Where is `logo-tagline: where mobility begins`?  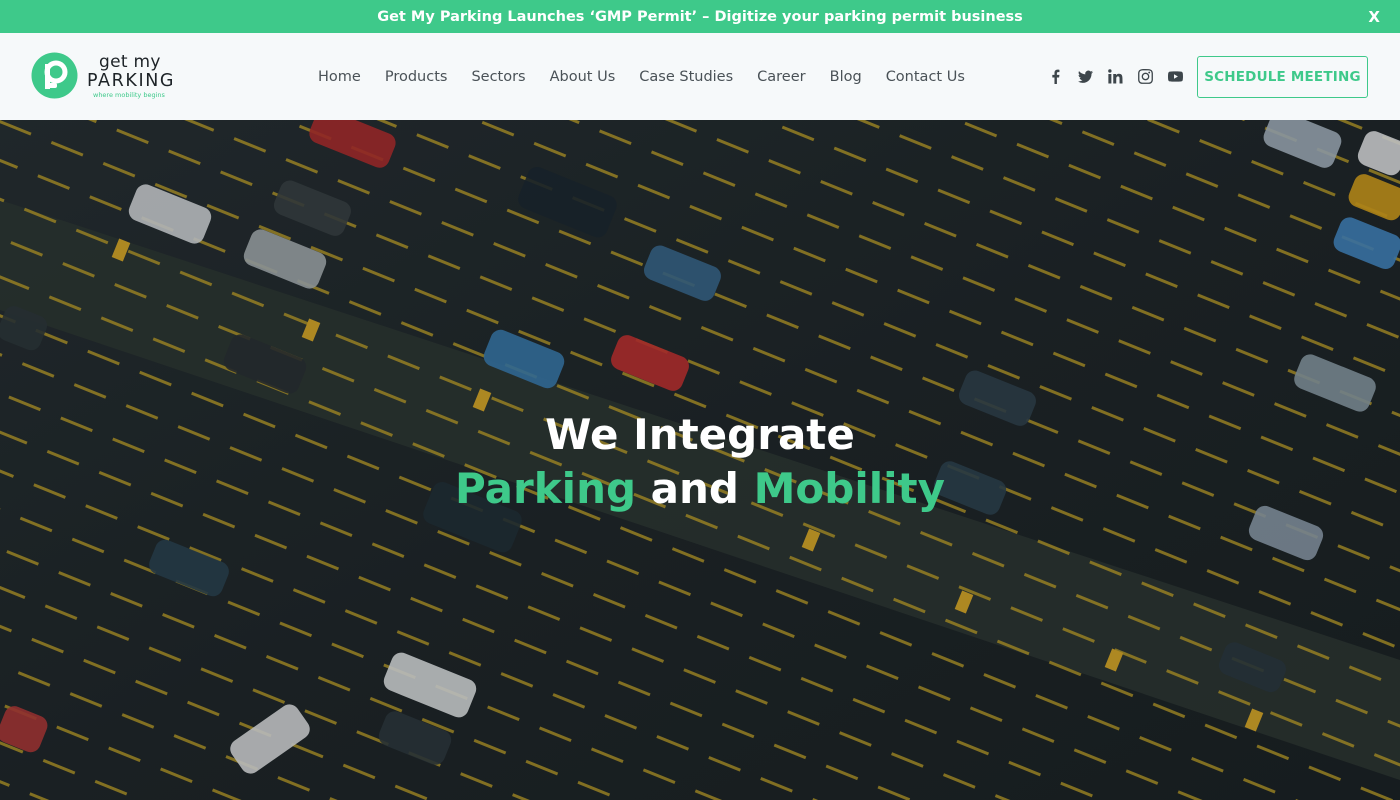
logo-tagline: where mobility begins is located at coordinates (129, 95).